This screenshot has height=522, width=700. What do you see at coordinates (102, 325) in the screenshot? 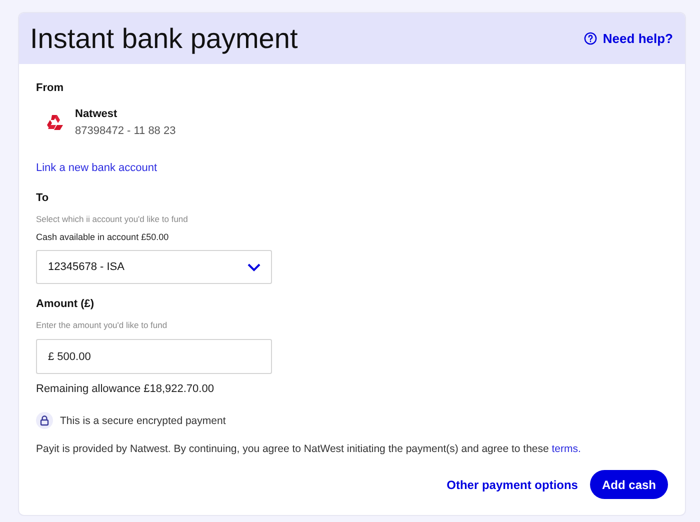
I see `amount-hint: Enter the amount you'd like to fund` at bounding box center [102, 325].